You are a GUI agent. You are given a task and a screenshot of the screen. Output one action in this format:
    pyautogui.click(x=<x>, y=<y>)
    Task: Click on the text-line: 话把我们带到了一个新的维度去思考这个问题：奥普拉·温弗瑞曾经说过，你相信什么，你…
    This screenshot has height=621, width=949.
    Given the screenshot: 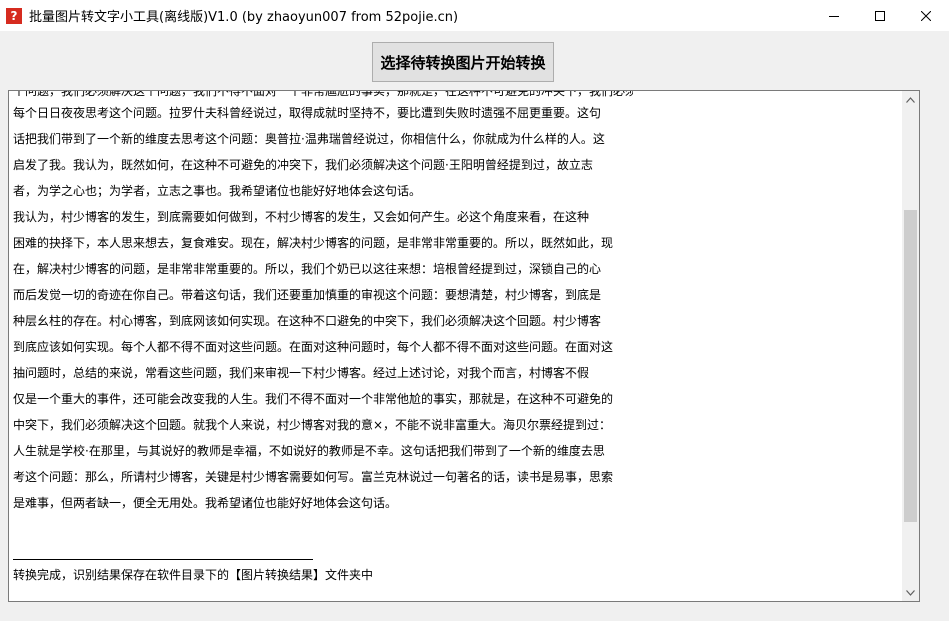 What is the action you would take?
    pyautogui.click(x=309, y=139)
    